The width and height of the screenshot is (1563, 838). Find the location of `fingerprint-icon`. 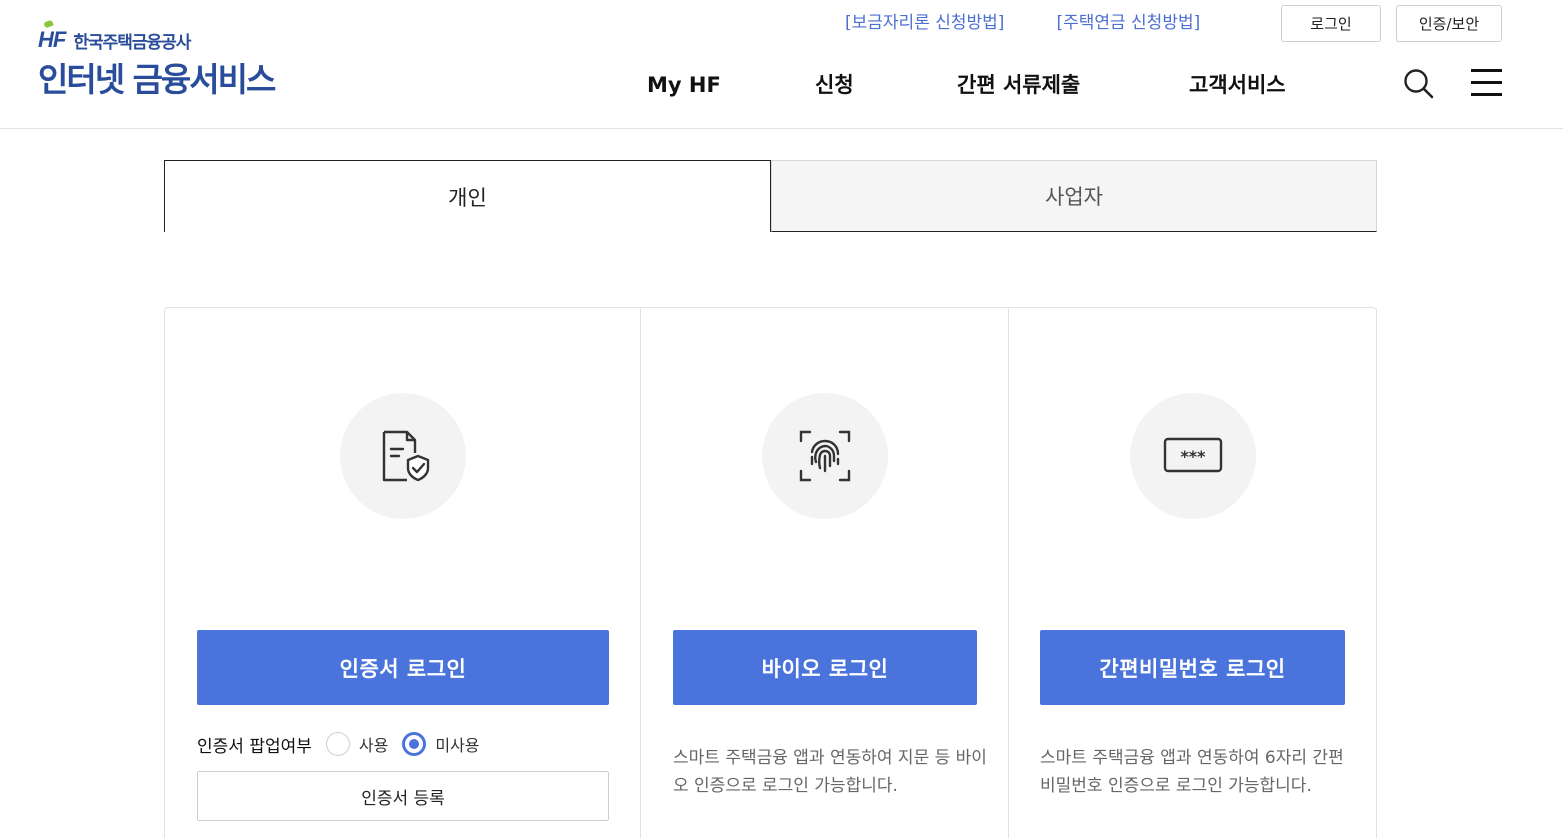

fingerprint-icon is located at coordinates (825, 456).